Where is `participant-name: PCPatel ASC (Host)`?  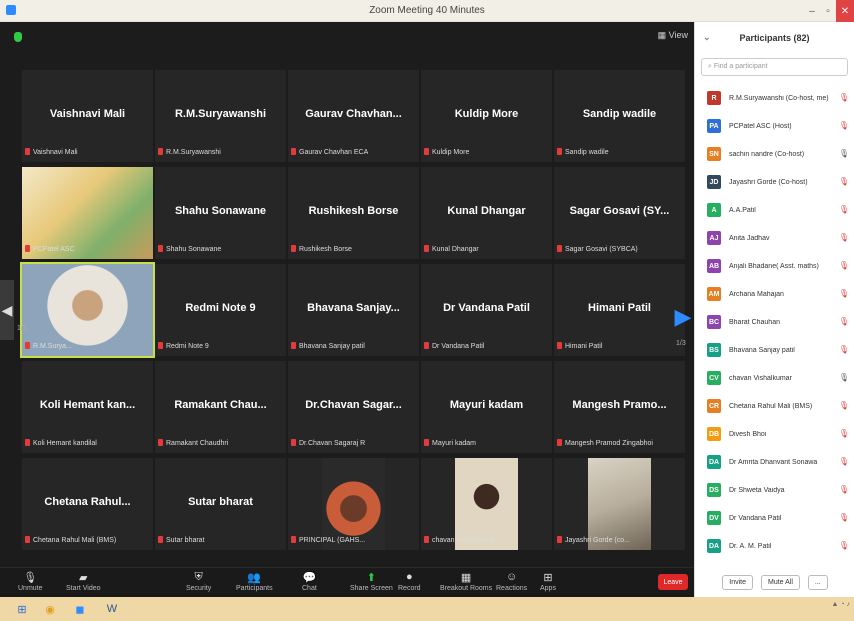
participant-name: PCPatel ASC (Host) is located at coordinates (760, 126).